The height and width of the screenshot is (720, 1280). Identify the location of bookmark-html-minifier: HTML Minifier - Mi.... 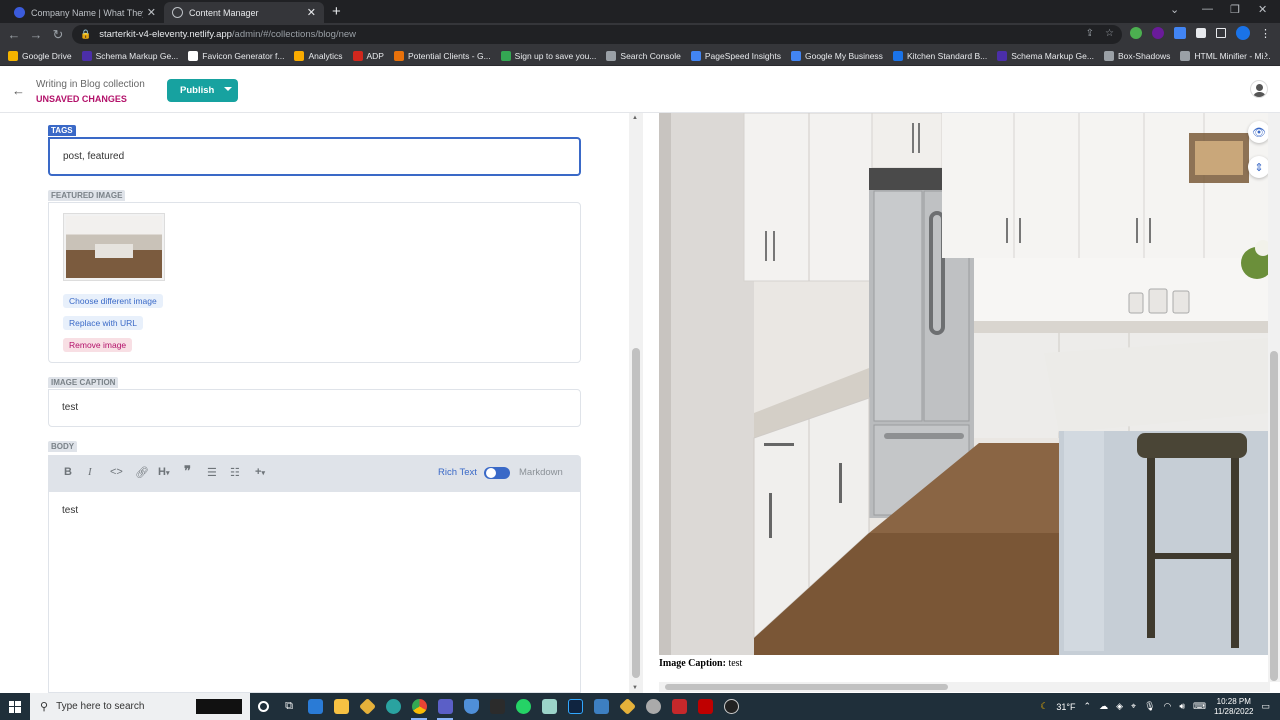
(1225, 55).